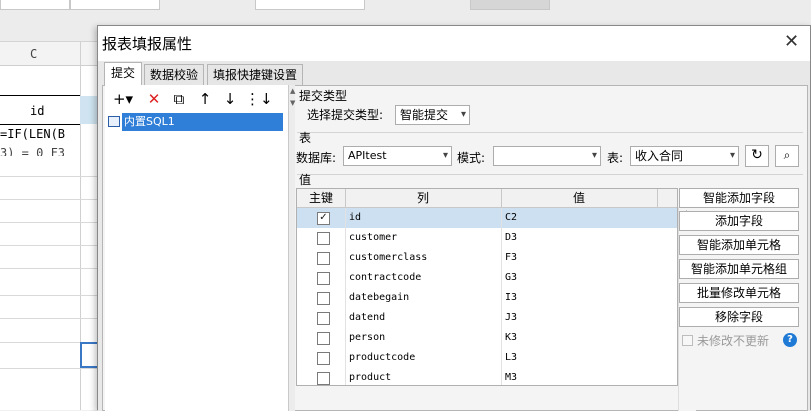 The height and width of the screenshot is (411, 811). I want to click on primary-key-checkbox: ✓, so click(323, 218).